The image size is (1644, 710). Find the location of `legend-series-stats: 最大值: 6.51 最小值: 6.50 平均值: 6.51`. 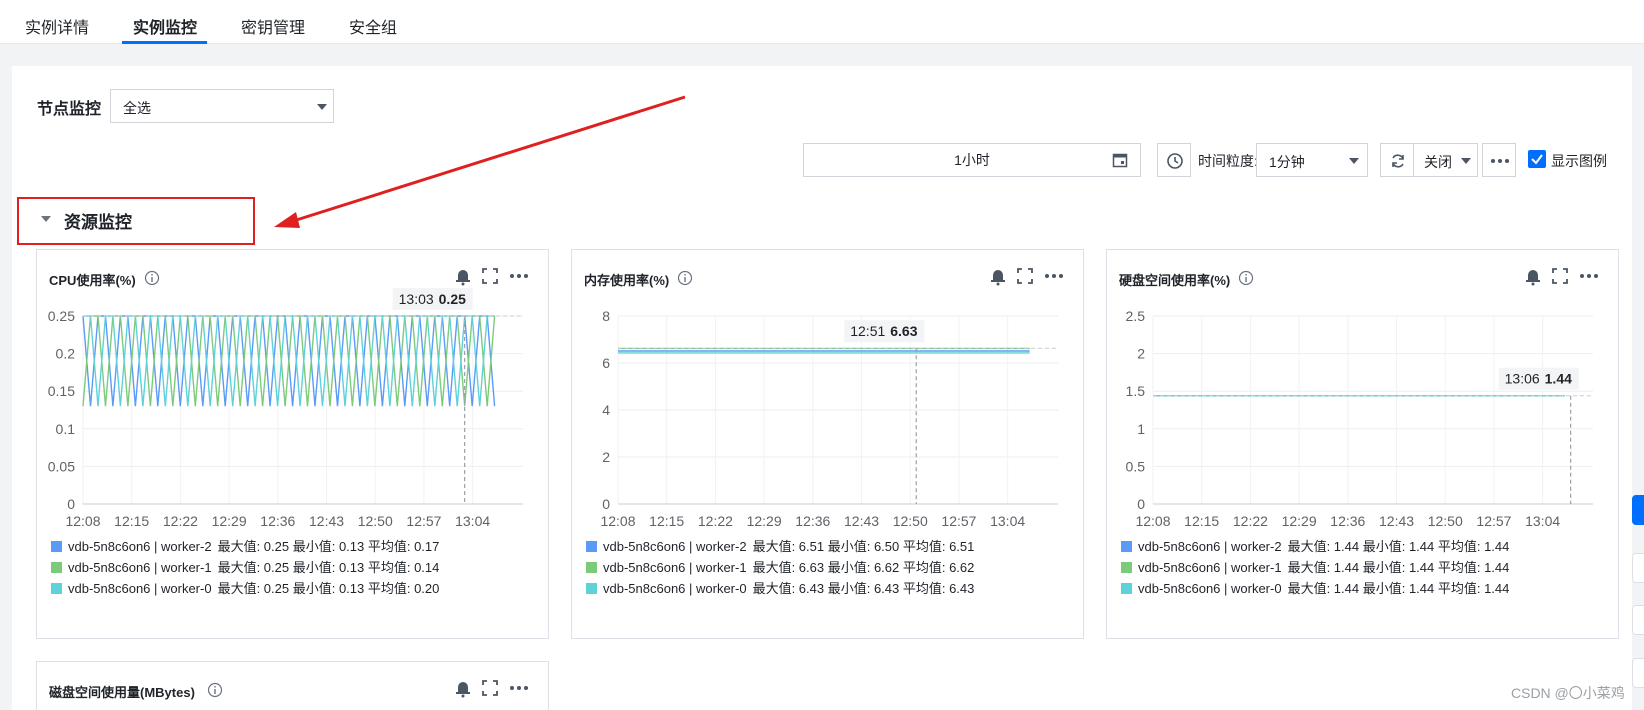

legend-series-stats: 最大值: 6.51 最小值: 6.50 平均值: 6.51 is located at coordinates (863, 546).